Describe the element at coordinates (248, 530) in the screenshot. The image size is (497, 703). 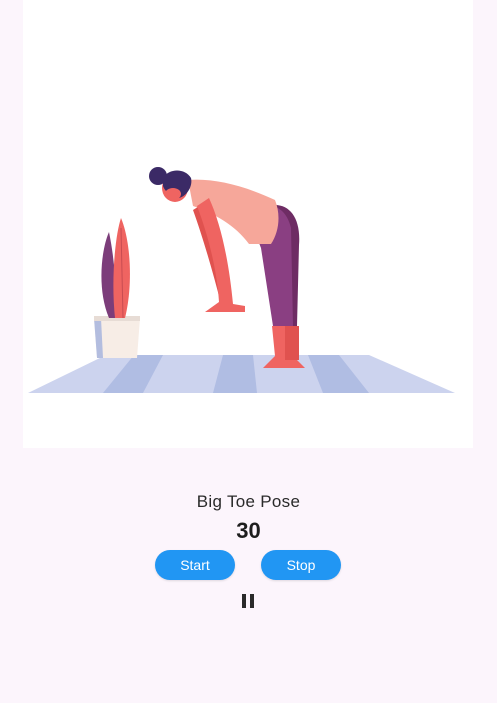
I see `countdown-timer: 30` at that location.